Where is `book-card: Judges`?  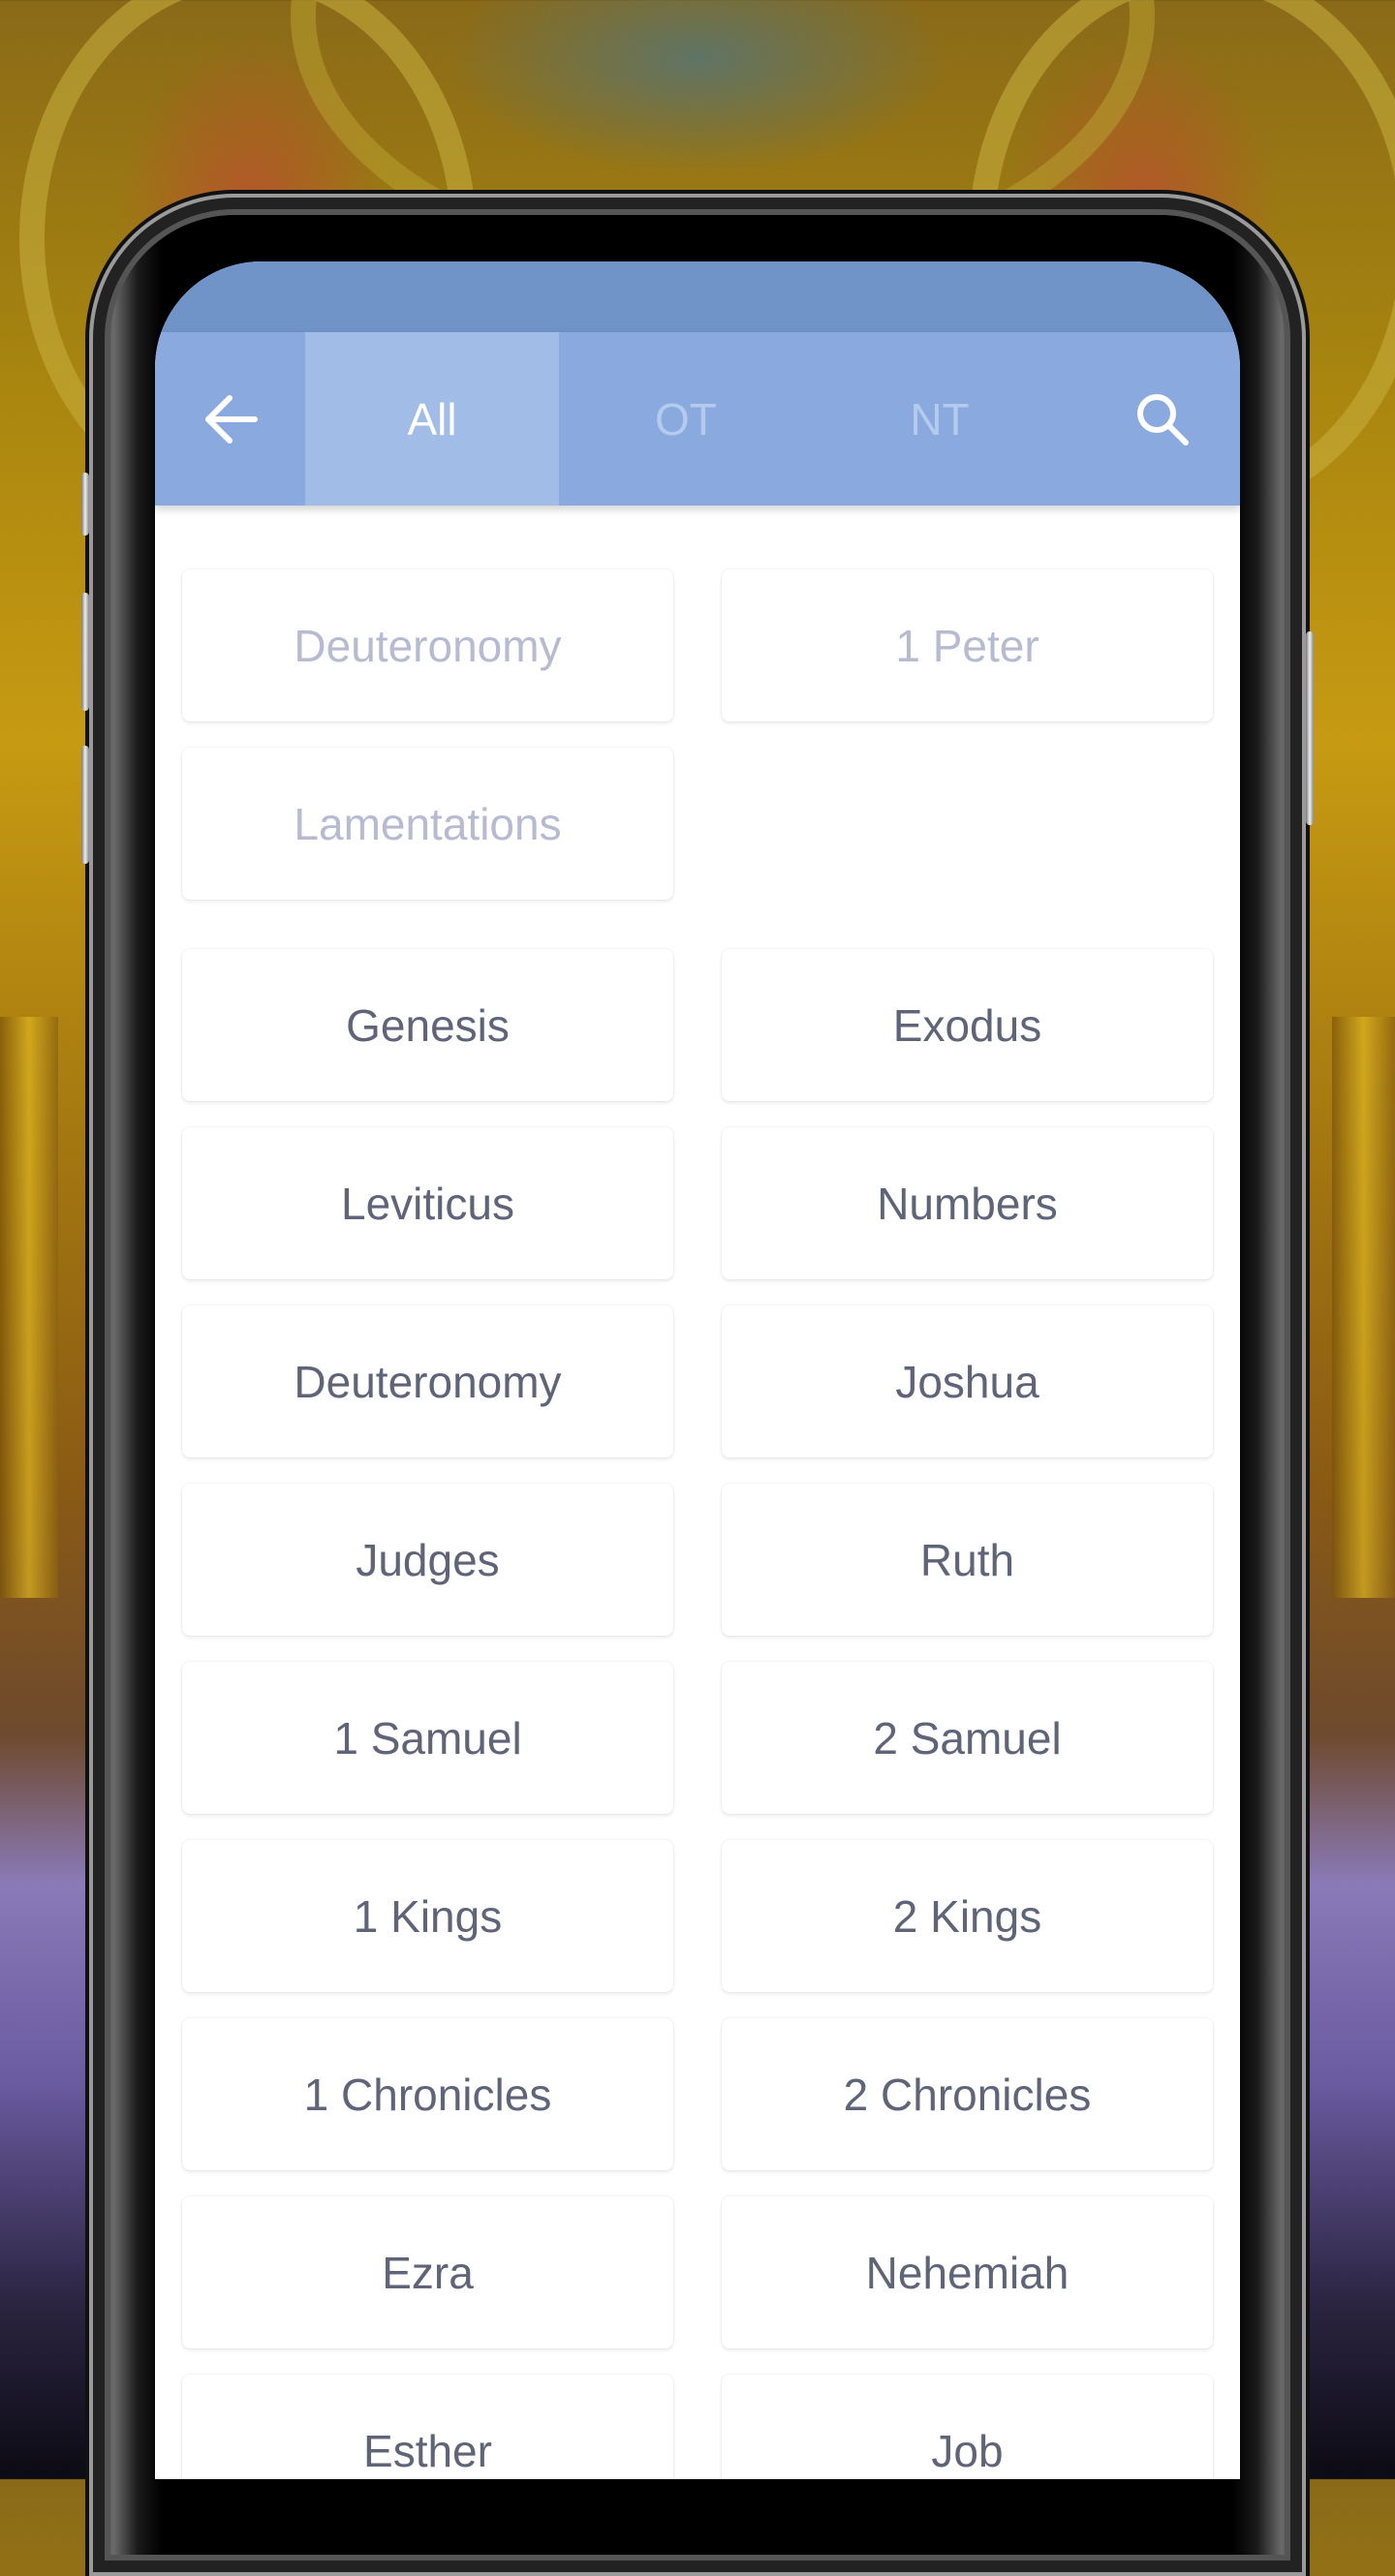 book-card: Judges is located at coordinates (427, 1560).